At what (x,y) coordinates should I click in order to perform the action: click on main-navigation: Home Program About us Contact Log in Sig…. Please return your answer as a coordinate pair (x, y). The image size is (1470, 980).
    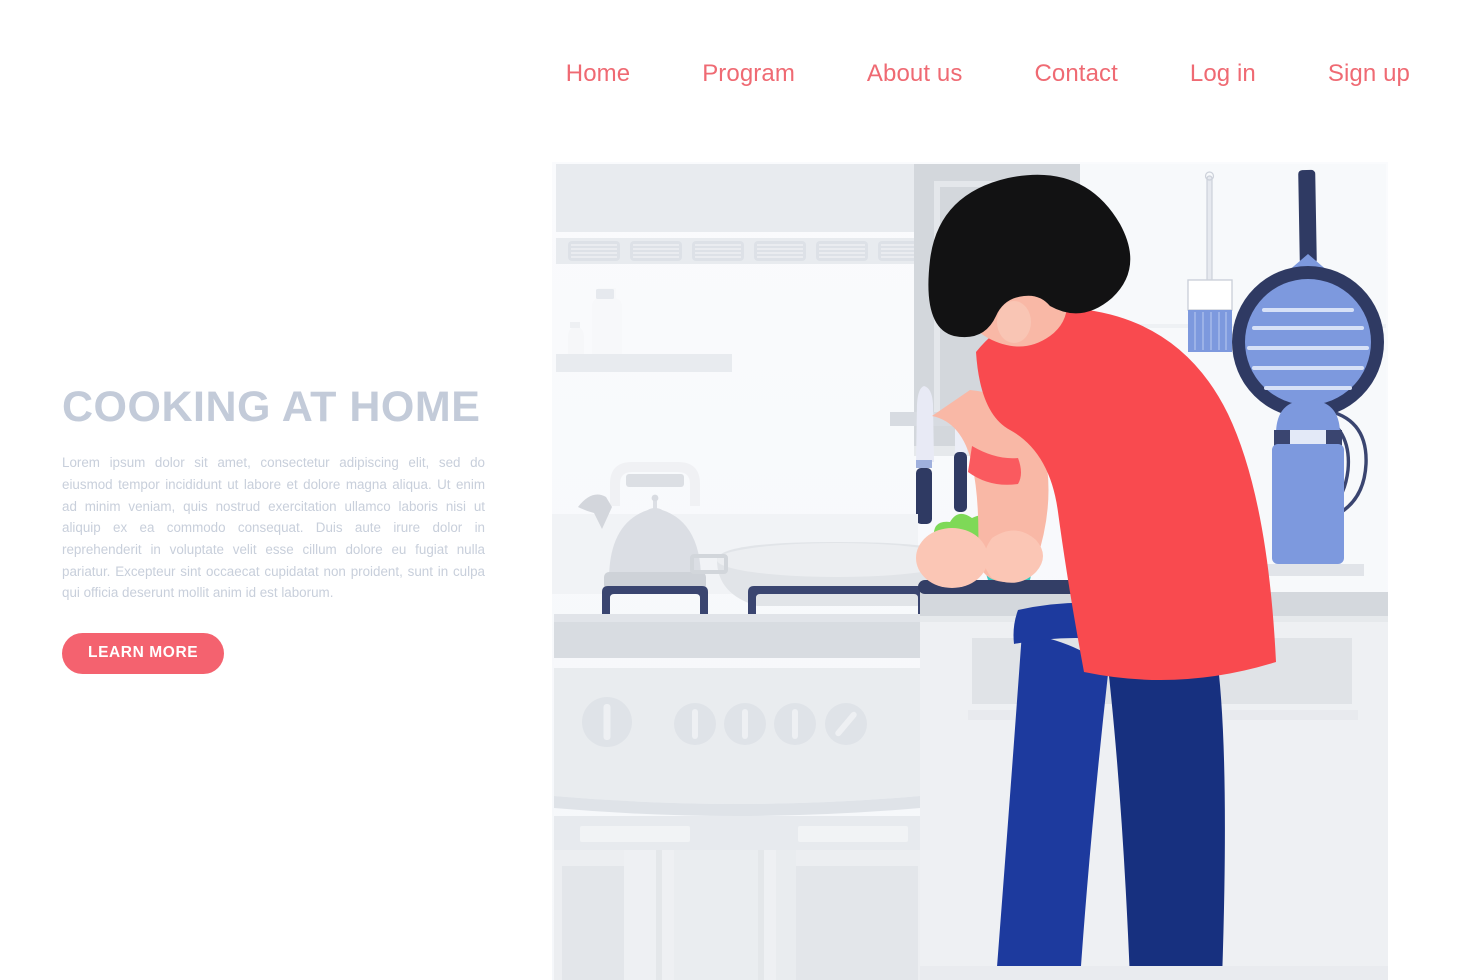
    Looking at the image, I should click on (988, 74).